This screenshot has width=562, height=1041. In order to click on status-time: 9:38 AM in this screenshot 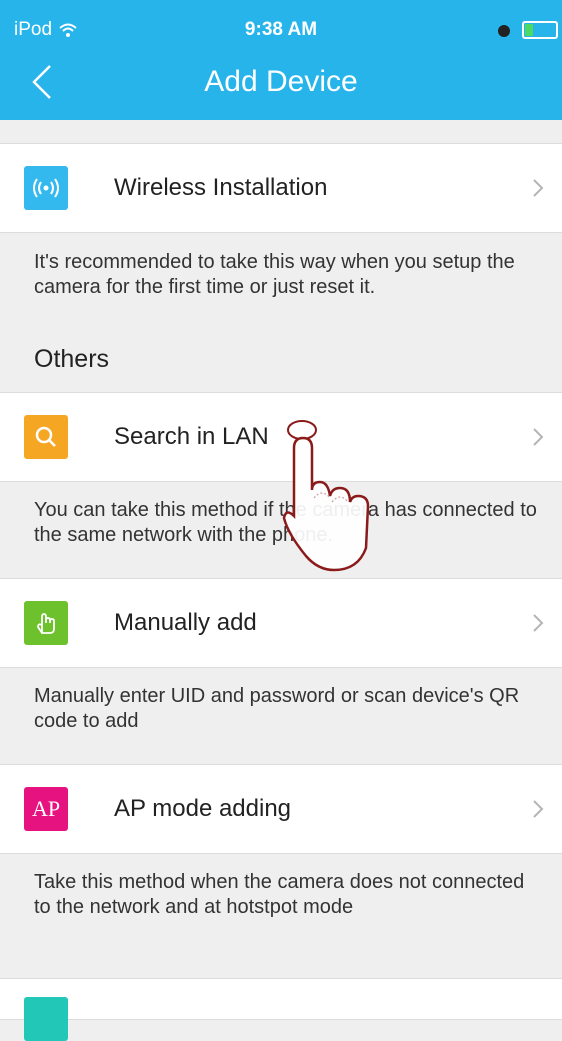, I will do `click(281, 29)`.